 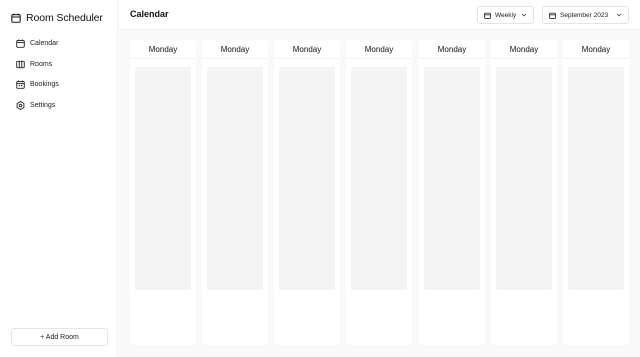 I want to click on sidebar-item-label: Calendar, so click(x=44, y=43).